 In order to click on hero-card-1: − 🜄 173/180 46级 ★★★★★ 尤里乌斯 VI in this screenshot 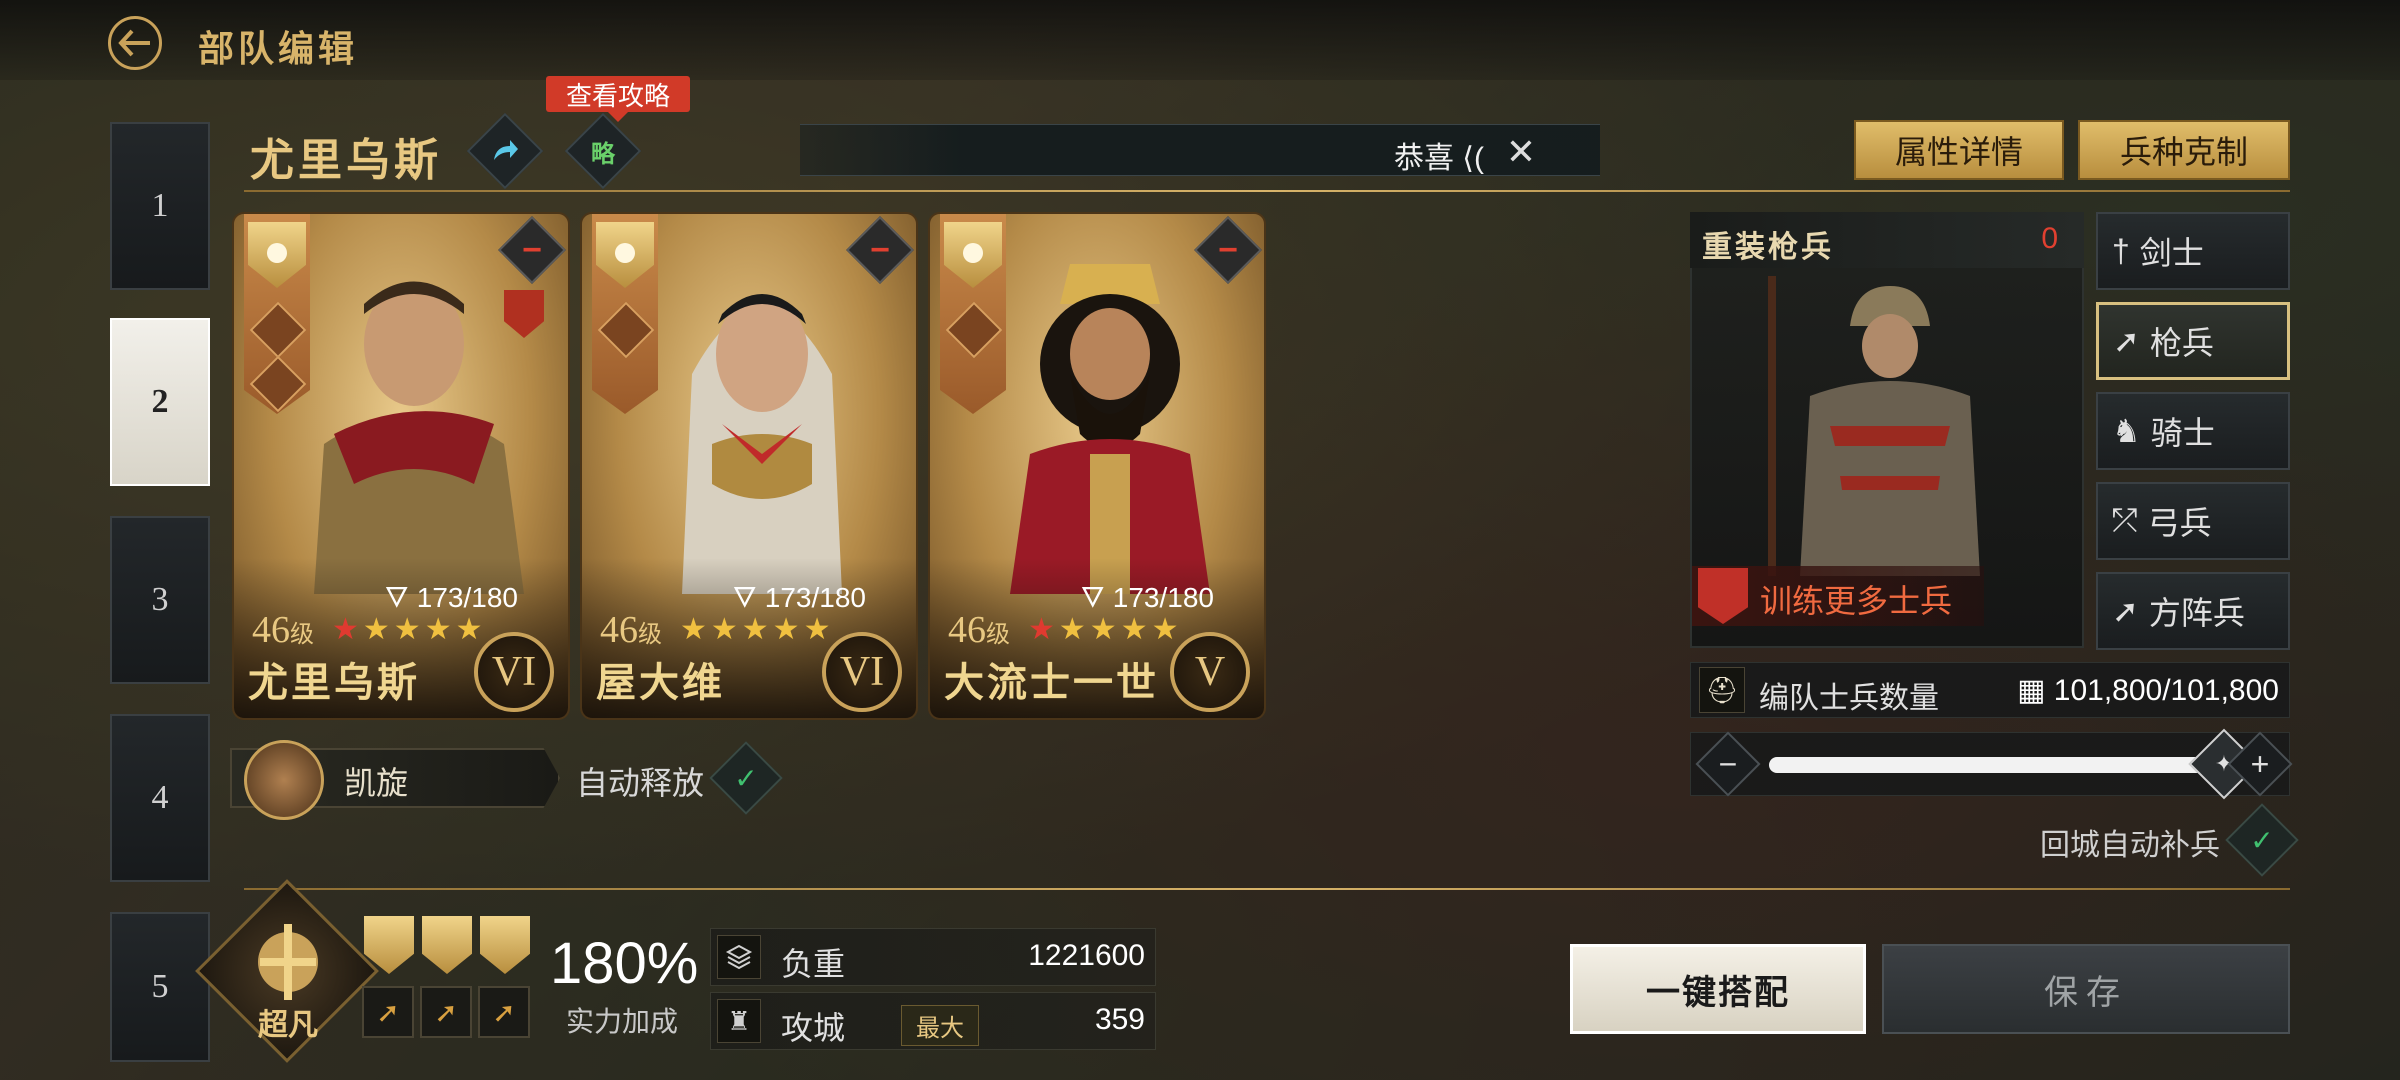, I will do `click(401, 466)`.